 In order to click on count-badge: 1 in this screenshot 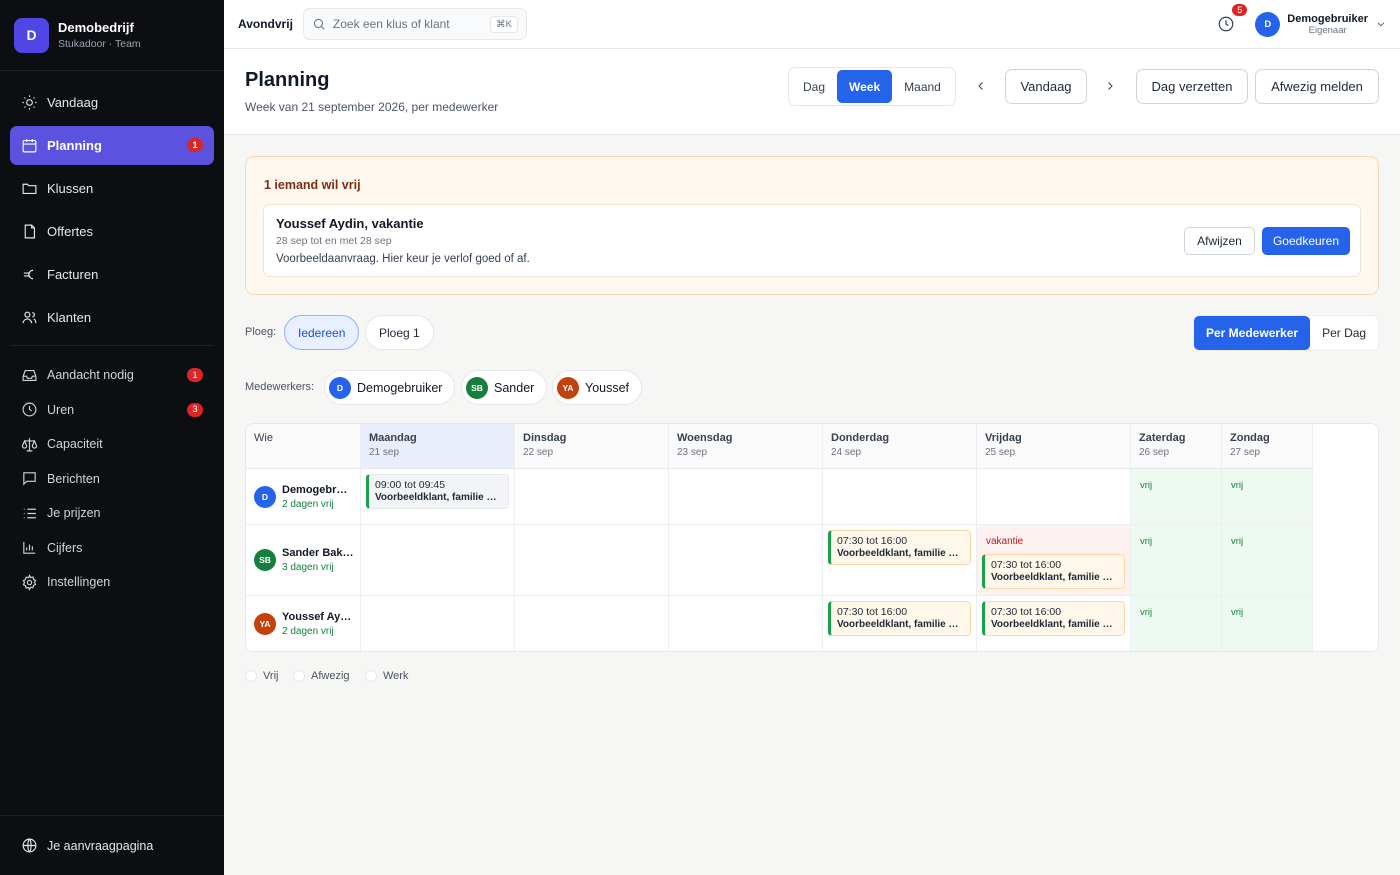, I will do `click(195, 375)`.